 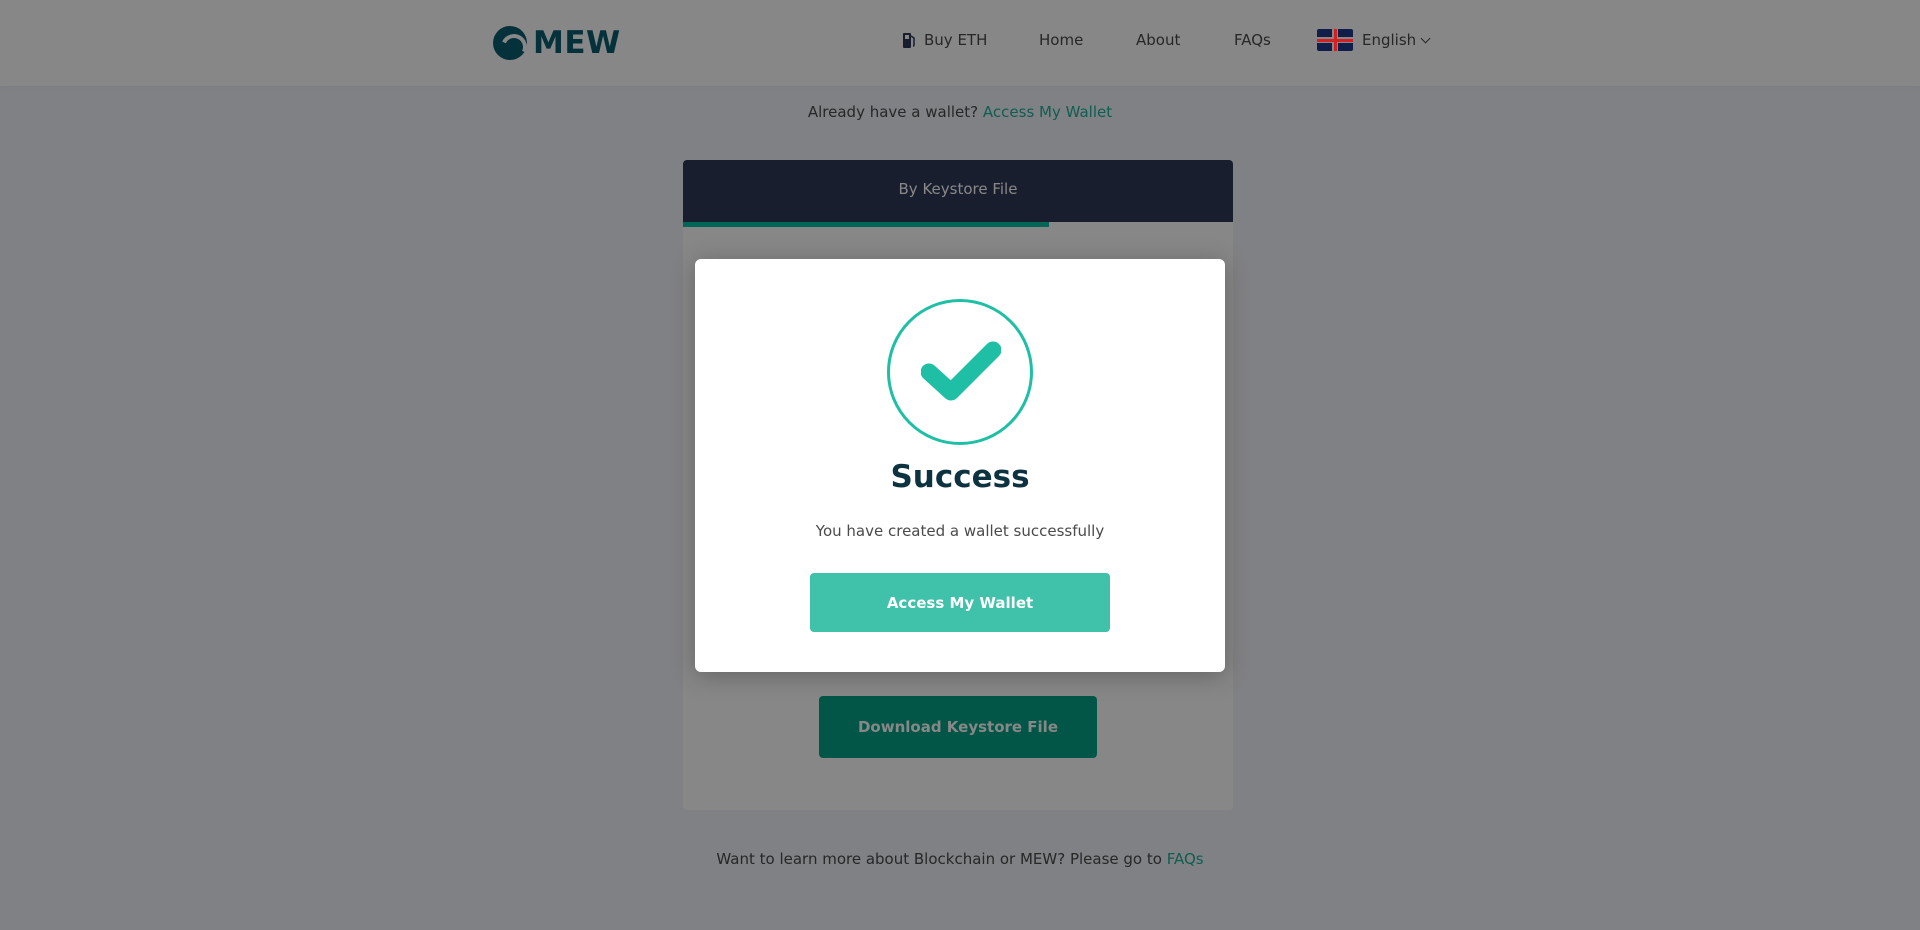 What do you see at coordinates (960, 477) in the screenshot?
I see `modal-title: Success` at bounding box center [960, 477].